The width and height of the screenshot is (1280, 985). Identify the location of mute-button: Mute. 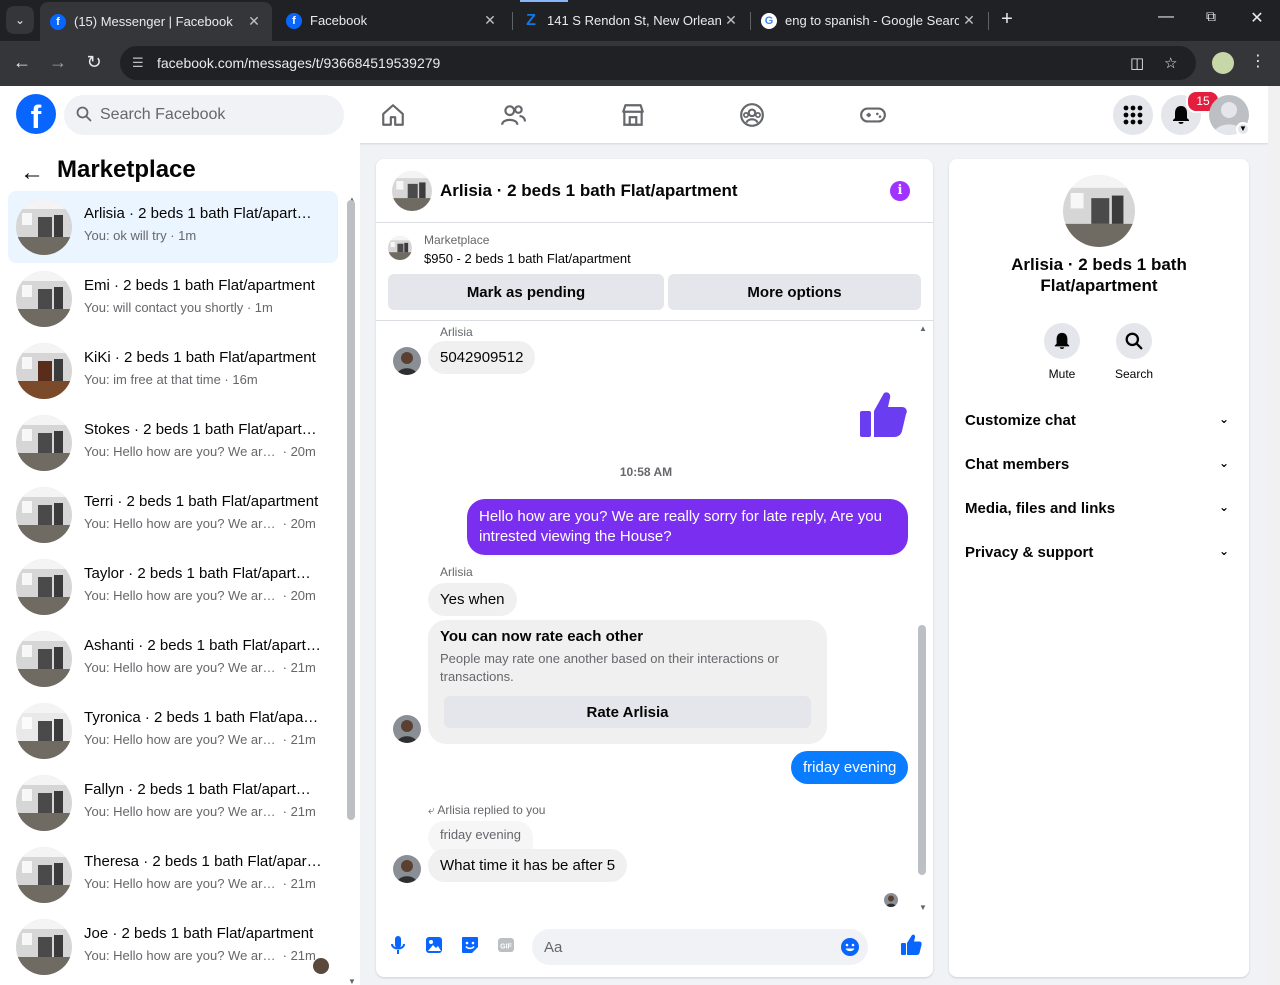
(1062, 352).